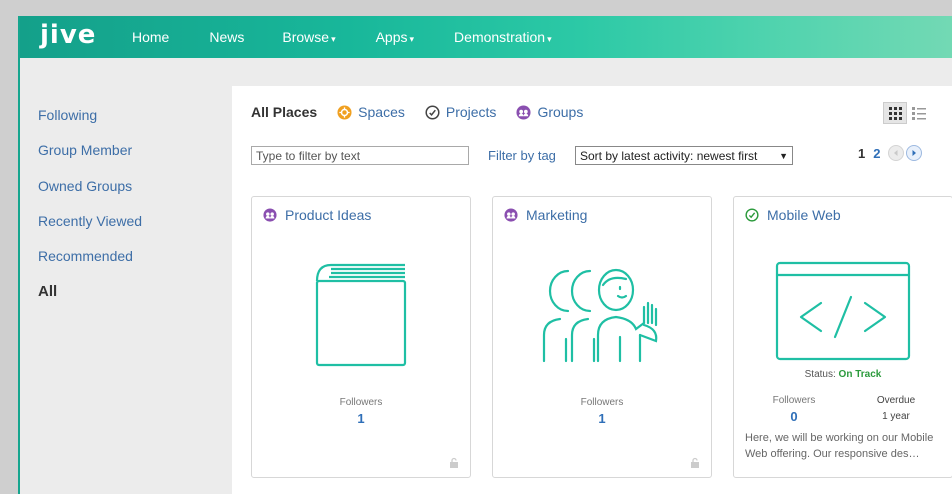  What do you see at coordinates (876, 153) in the screenshot?
I see `page-2: 2` at bounding box center [876, 153].